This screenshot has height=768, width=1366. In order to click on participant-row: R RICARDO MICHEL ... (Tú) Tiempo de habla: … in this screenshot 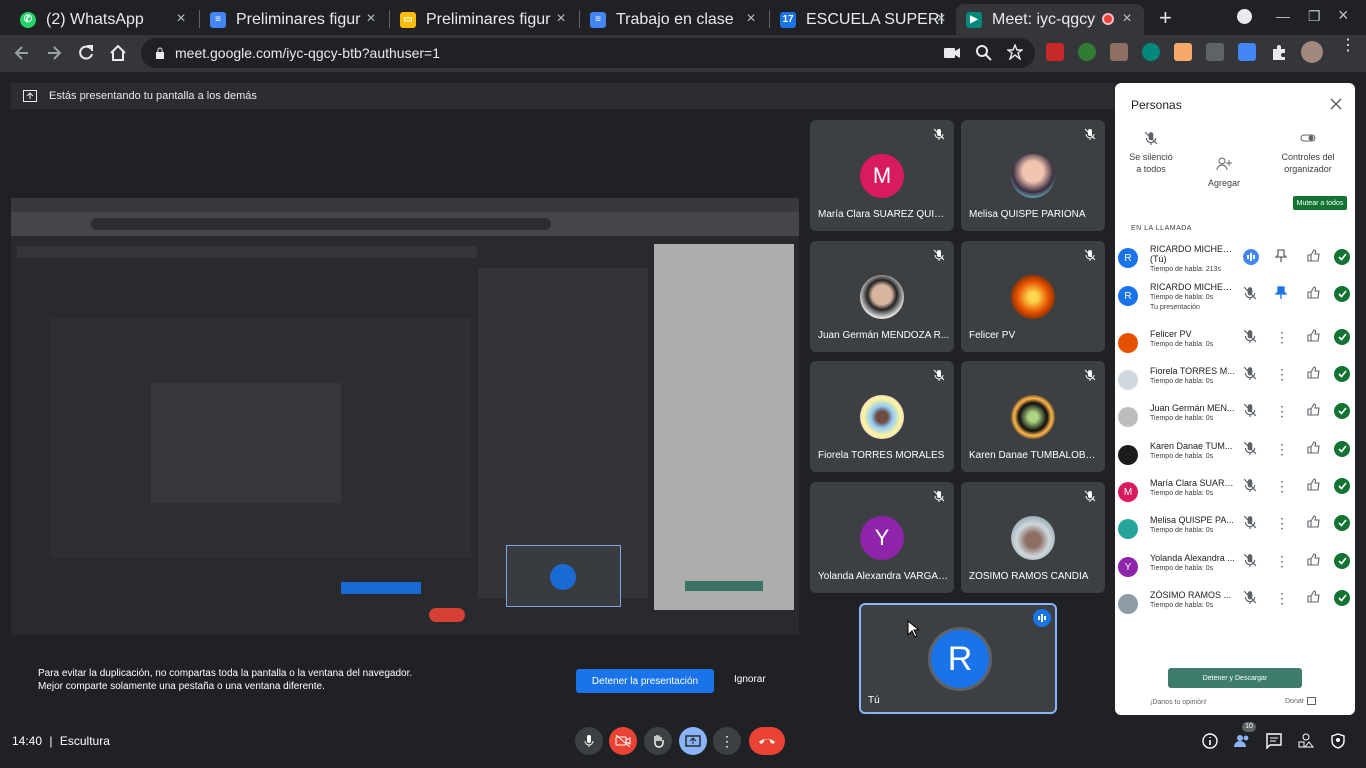, I will do `click(1235, 260)`.